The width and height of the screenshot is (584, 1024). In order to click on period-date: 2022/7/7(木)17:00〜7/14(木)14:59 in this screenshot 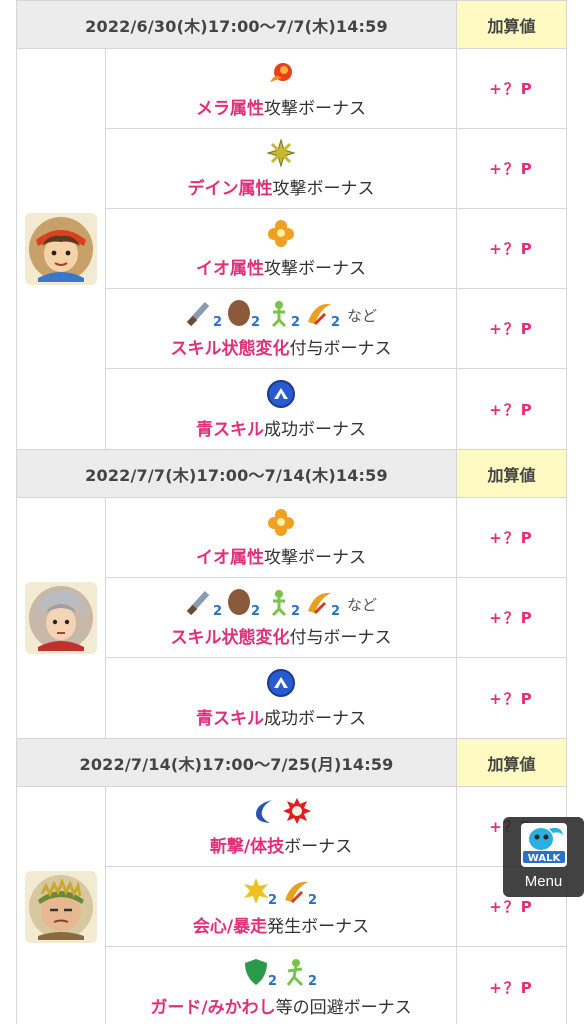, I will do `click(237, 473)`.